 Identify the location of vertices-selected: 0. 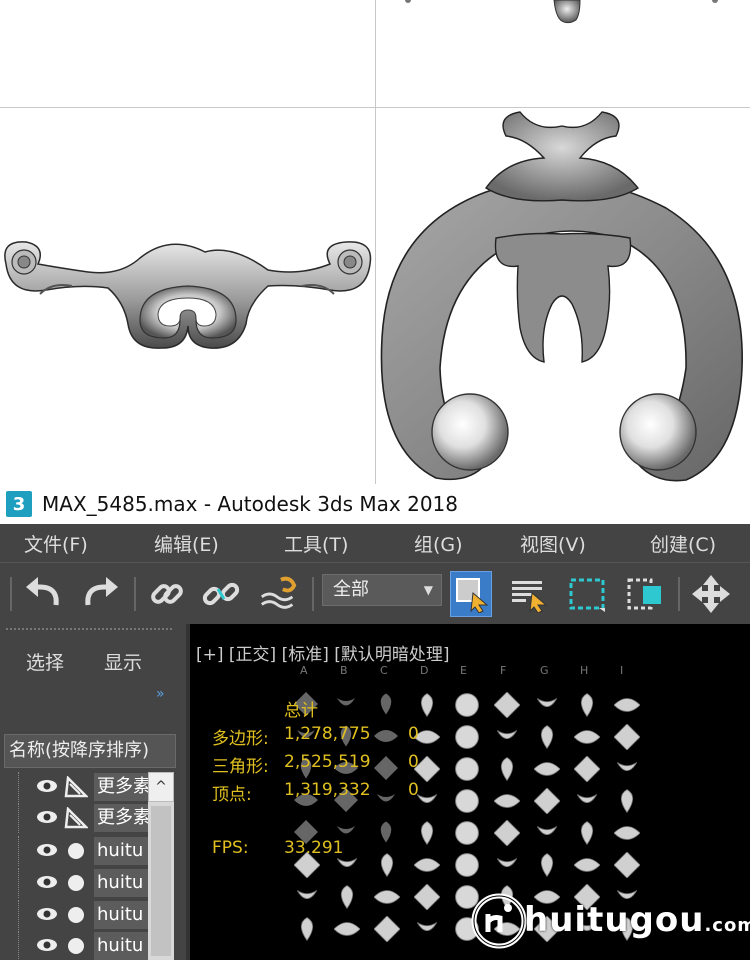
(413, 790).